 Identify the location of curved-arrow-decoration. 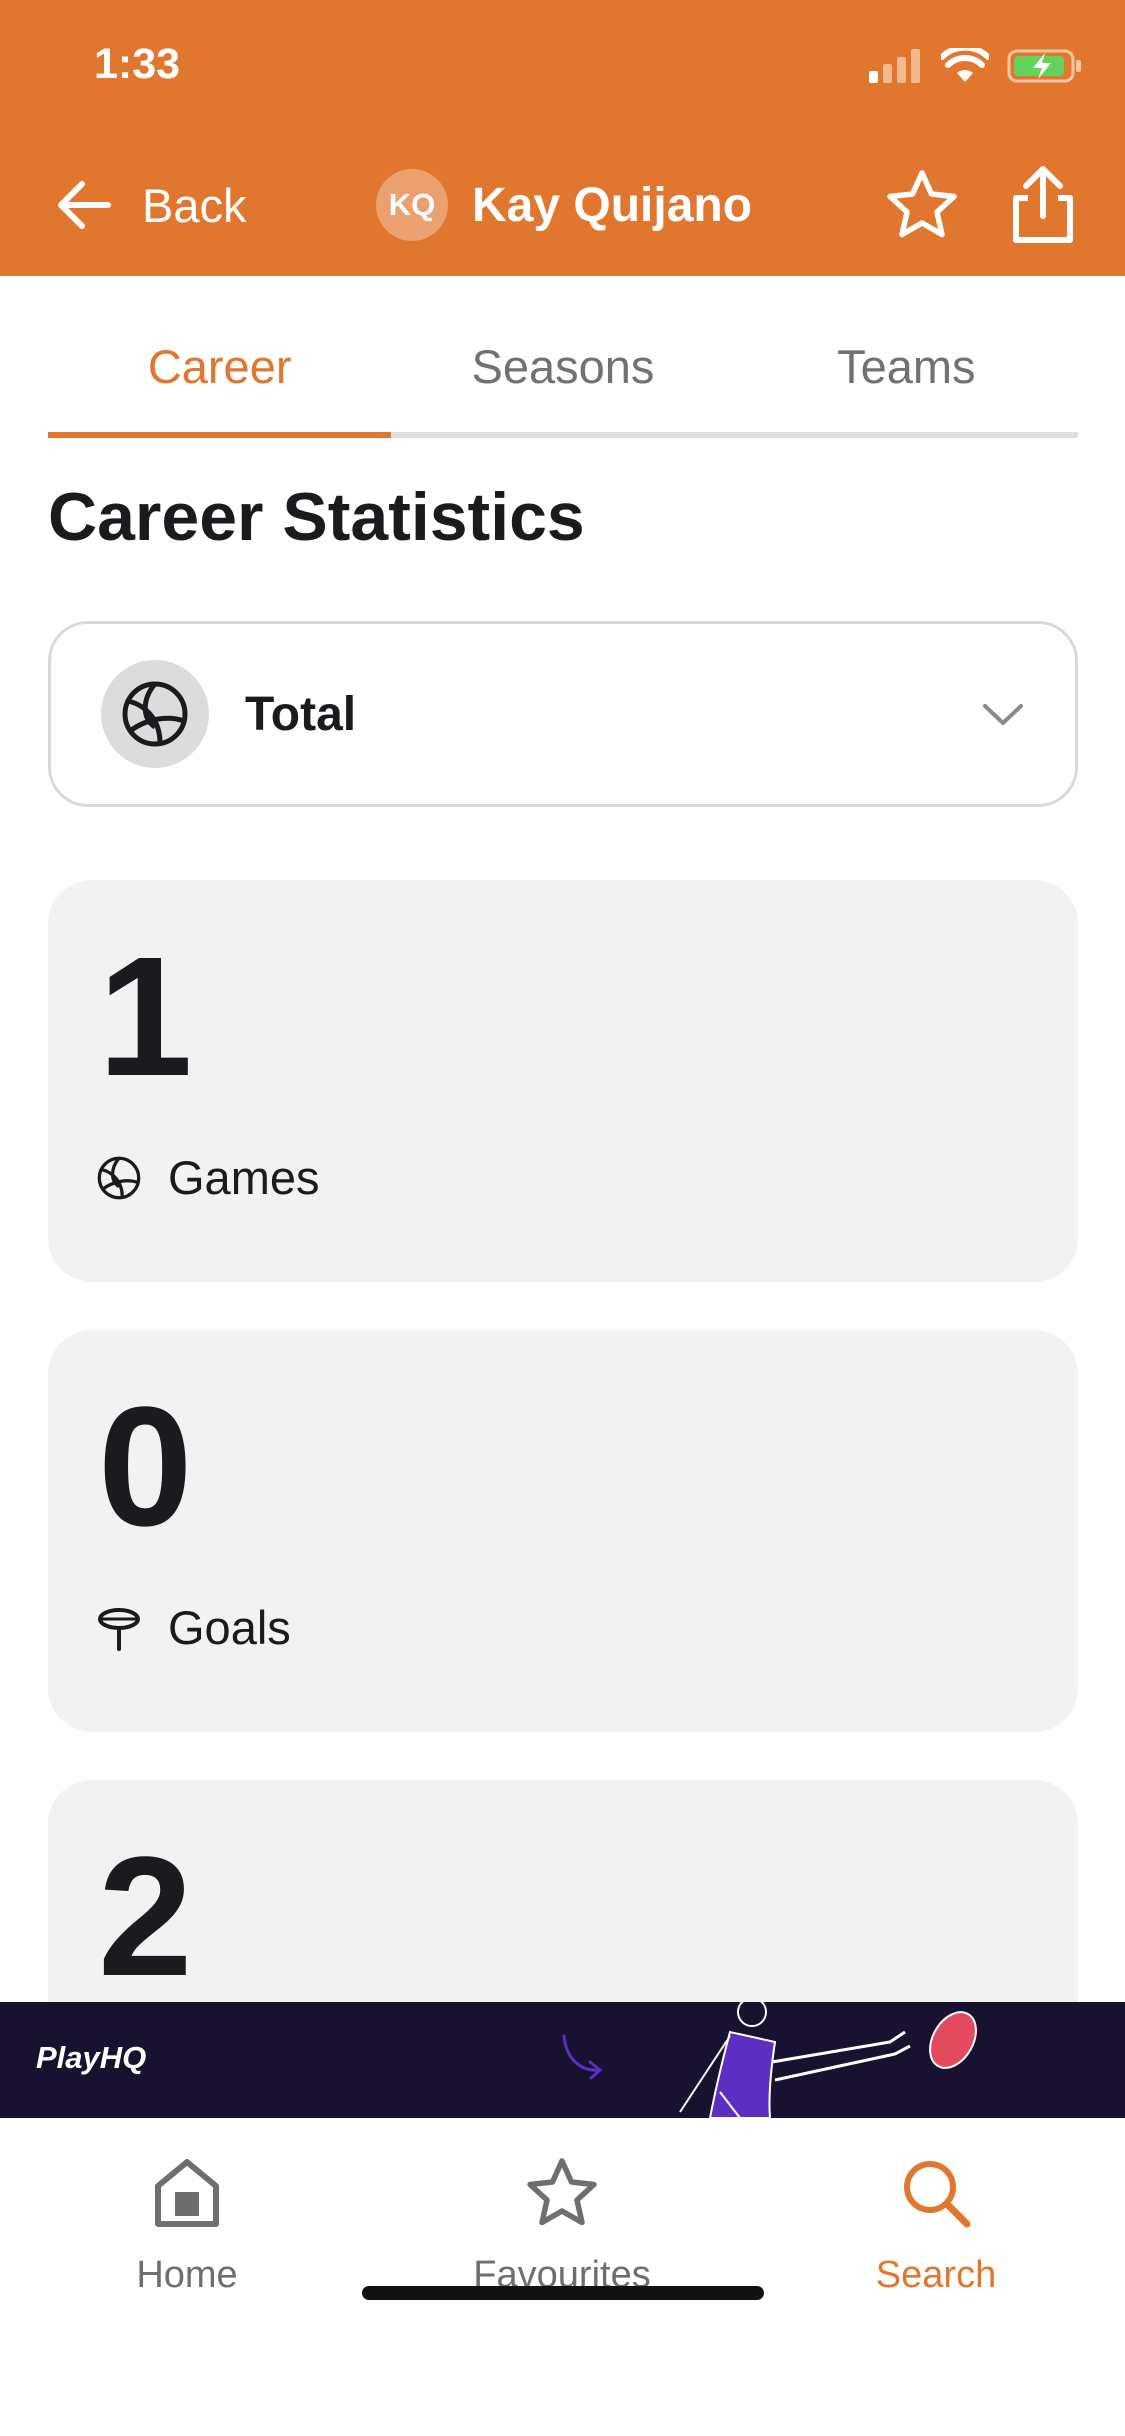
(582, 2057).